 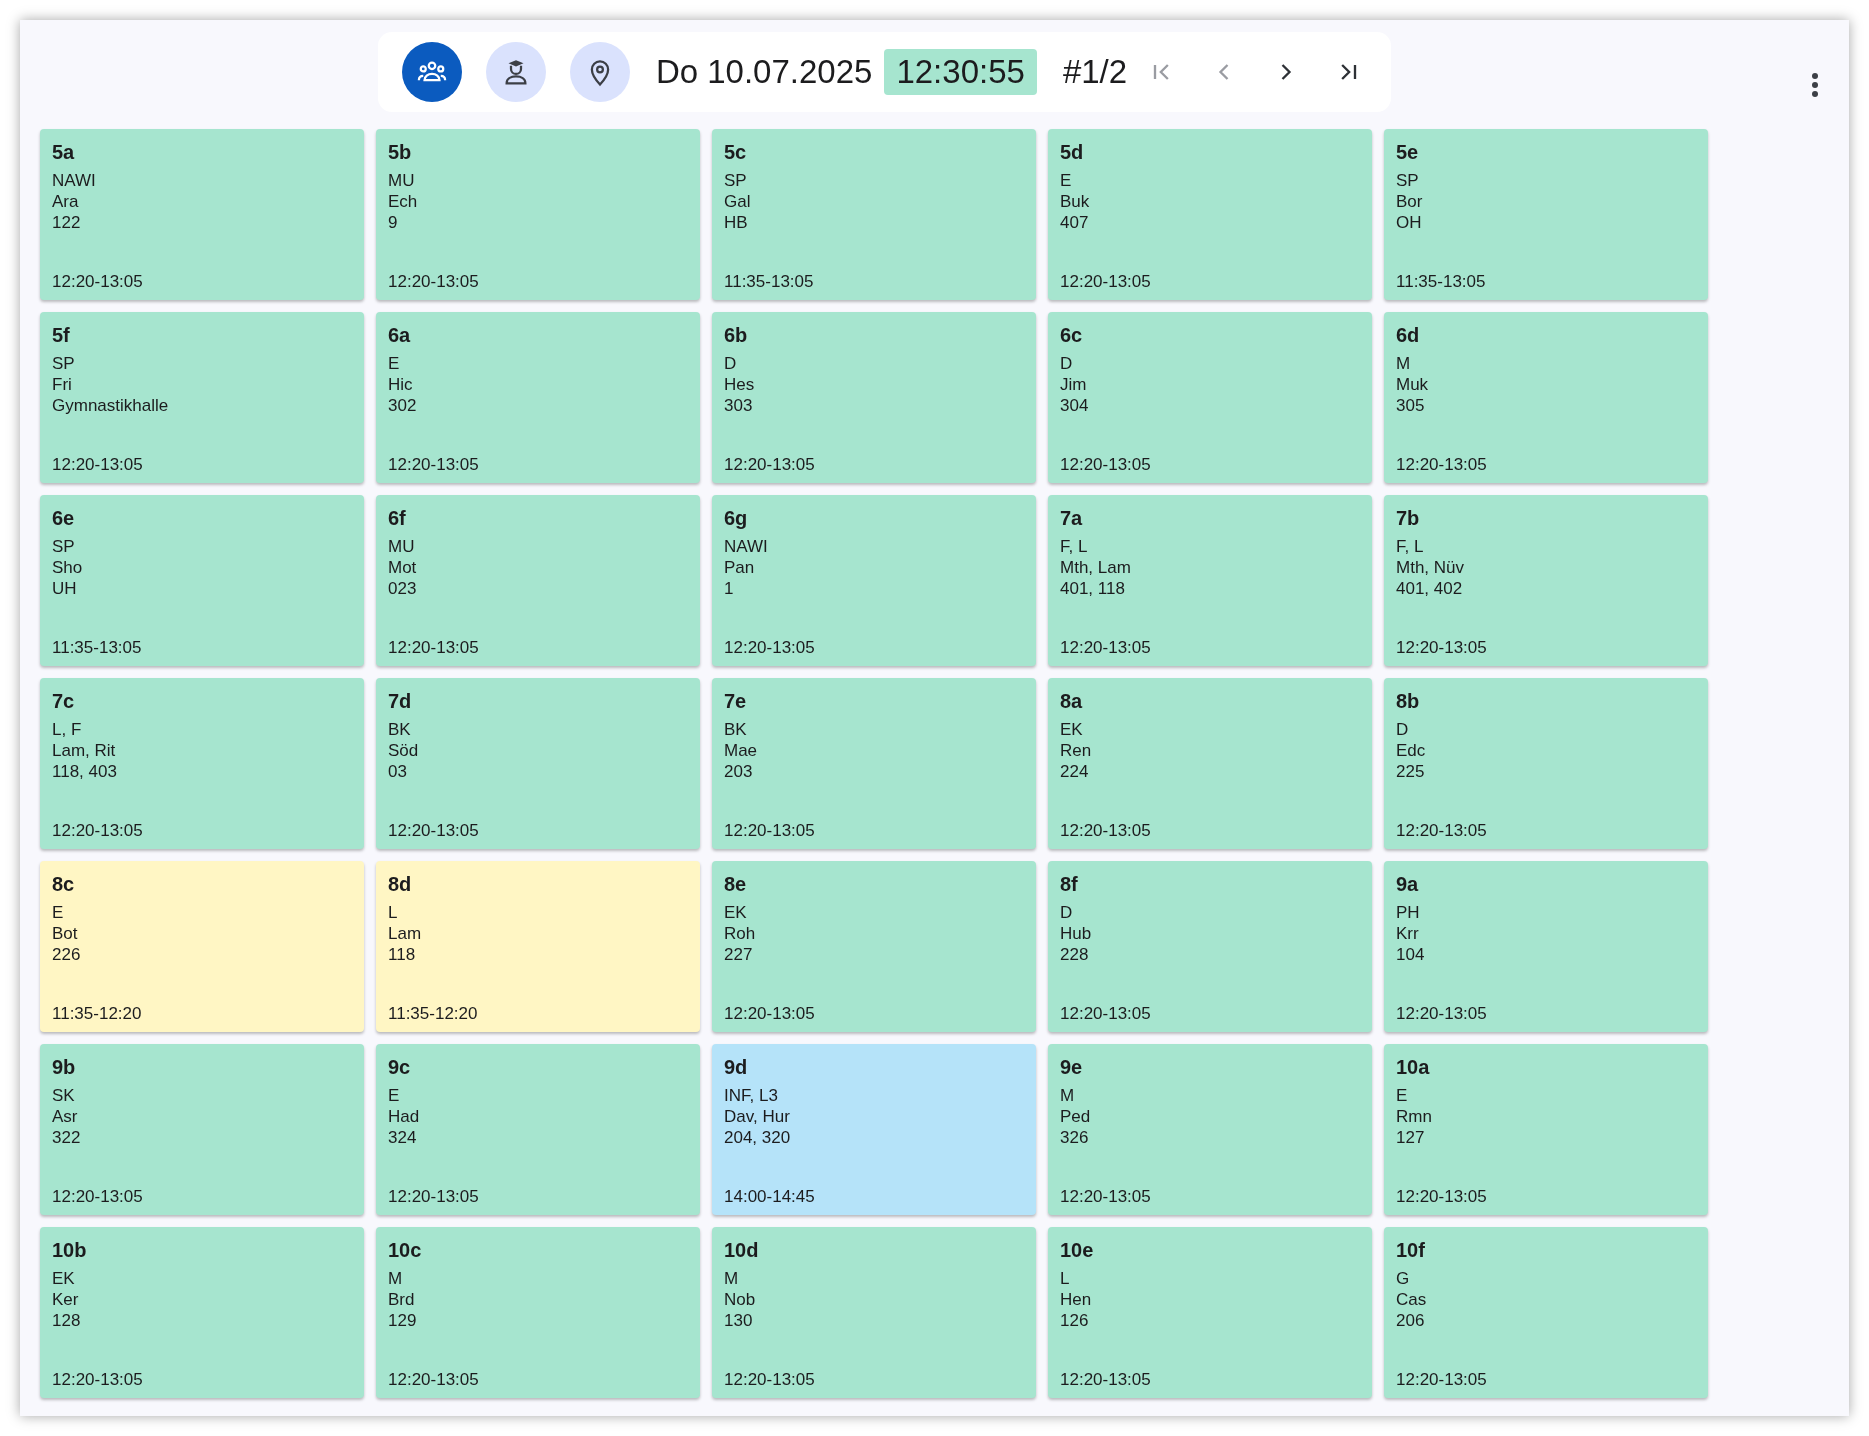 What do you see at coordinates (1072, 1067) in the screenshot?
I see `class-name: 9e` at bounding box center [1072, 1067].